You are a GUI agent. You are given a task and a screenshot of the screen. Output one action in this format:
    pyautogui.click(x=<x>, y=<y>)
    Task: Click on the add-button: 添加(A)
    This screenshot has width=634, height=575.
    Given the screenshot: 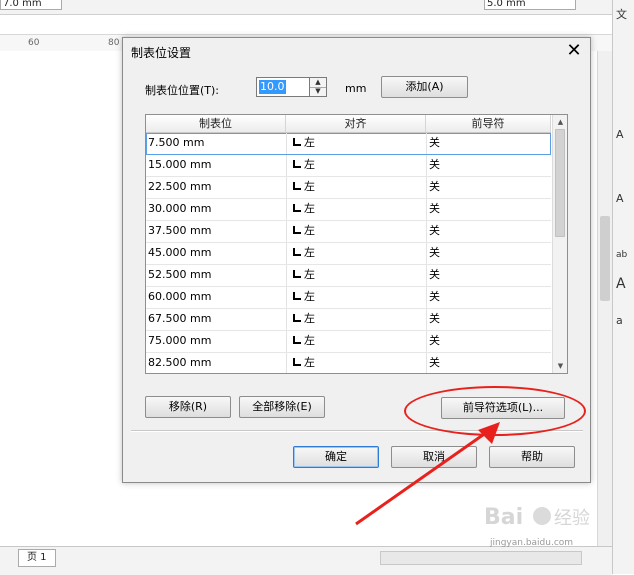 What is the action you would take?
    pyautogui.click(x=424, y=87)
    